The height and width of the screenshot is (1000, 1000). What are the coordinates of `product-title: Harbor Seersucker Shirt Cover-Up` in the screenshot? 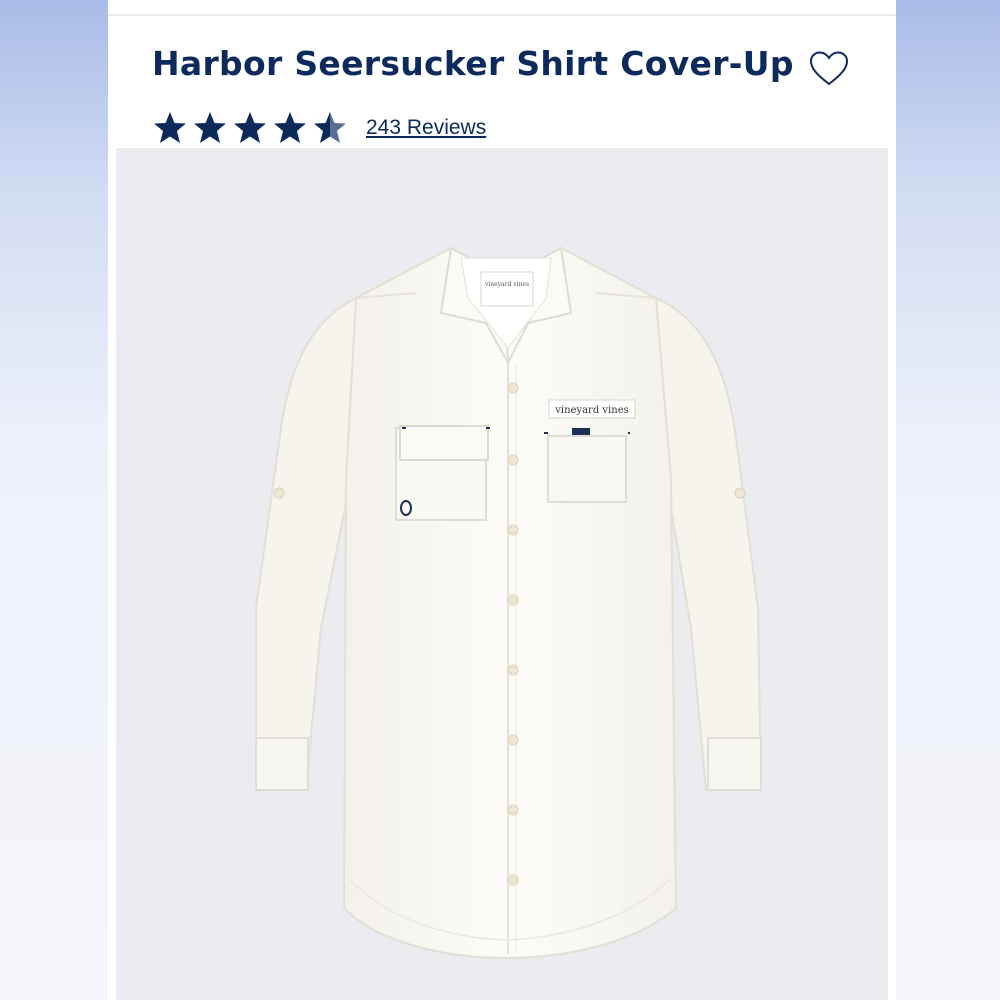 It's located at (473, 63).